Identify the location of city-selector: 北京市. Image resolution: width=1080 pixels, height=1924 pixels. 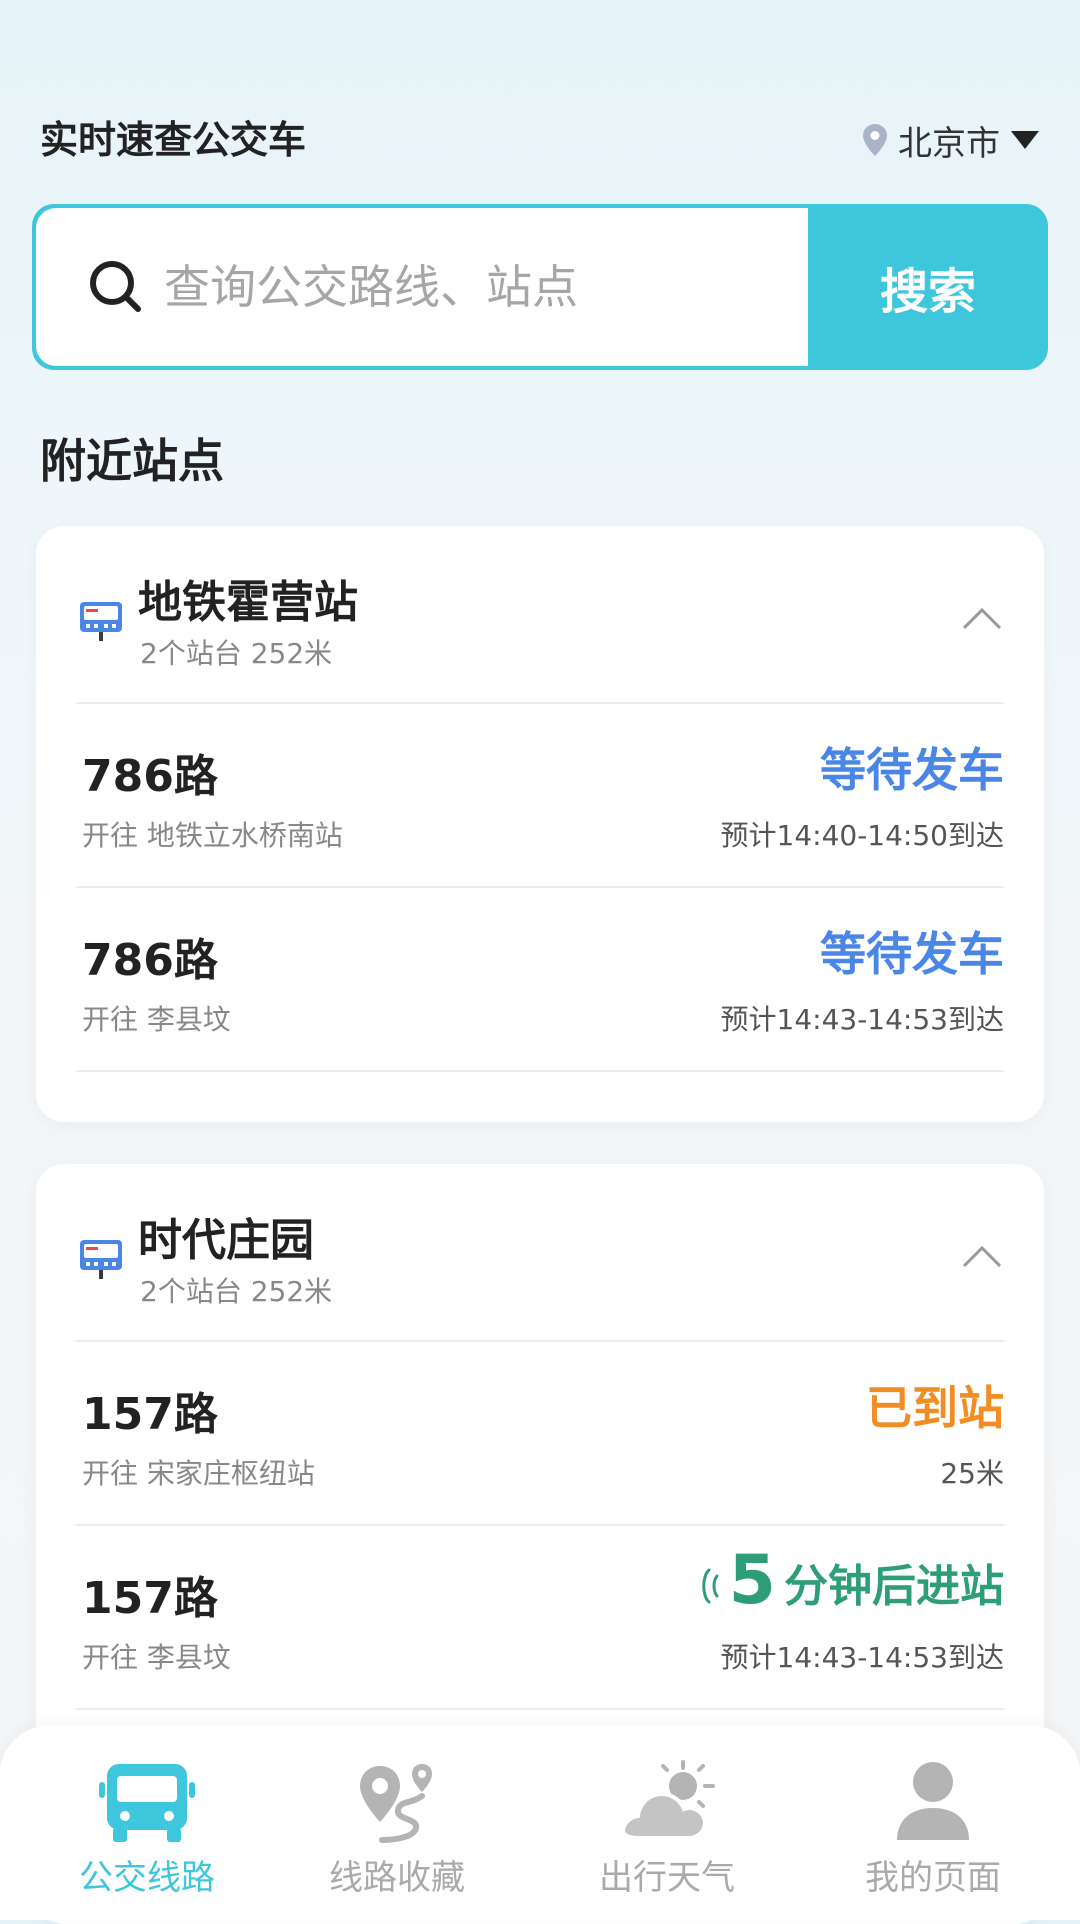
(951, 140).